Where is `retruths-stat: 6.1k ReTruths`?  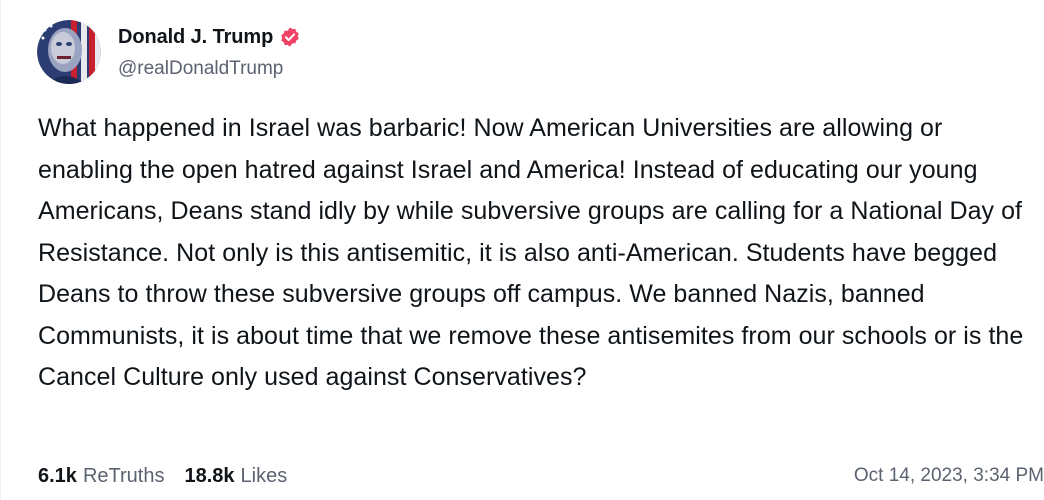
retruths-stat: 6.1k ReTruths is located at coordinates (101, 476).